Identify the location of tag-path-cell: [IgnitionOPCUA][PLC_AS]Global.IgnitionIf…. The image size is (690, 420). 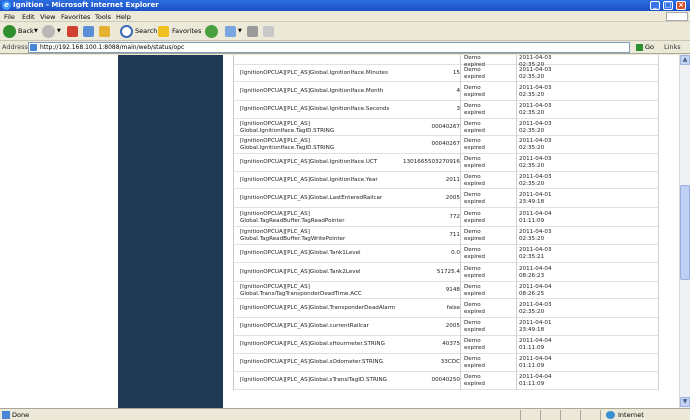
(312, 91).